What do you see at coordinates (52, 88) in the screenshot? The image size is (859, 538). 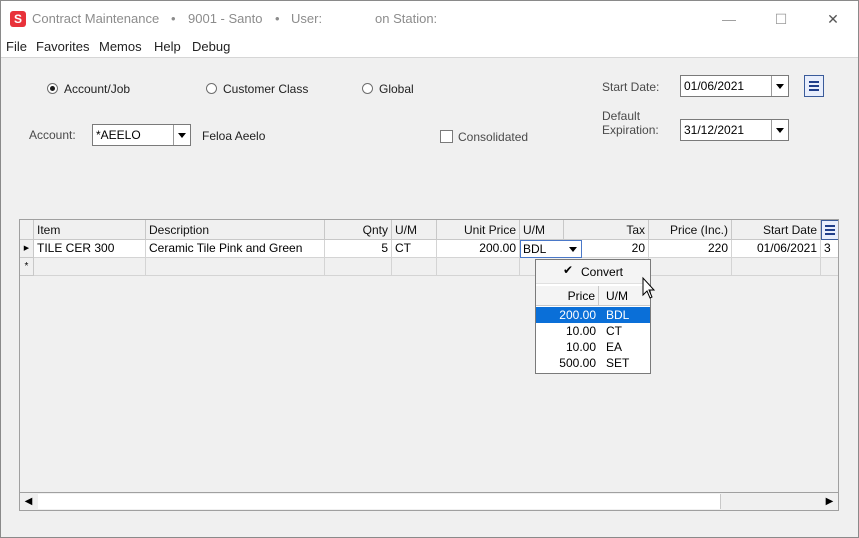 I see `radio-account-job` at bounding box center [52, 88].